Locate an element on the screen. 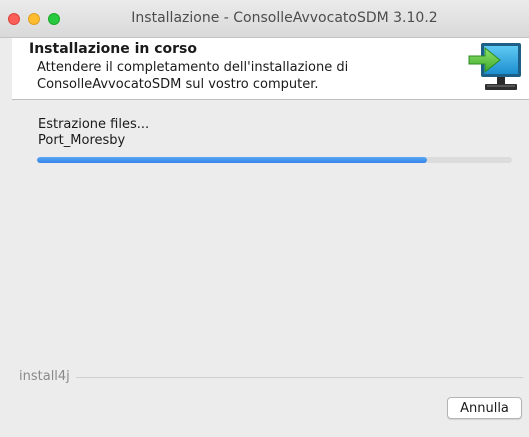 The height and width of the screenshot is (437, 529). header-title: Installazione in corso is located at coordinates (113, 49).